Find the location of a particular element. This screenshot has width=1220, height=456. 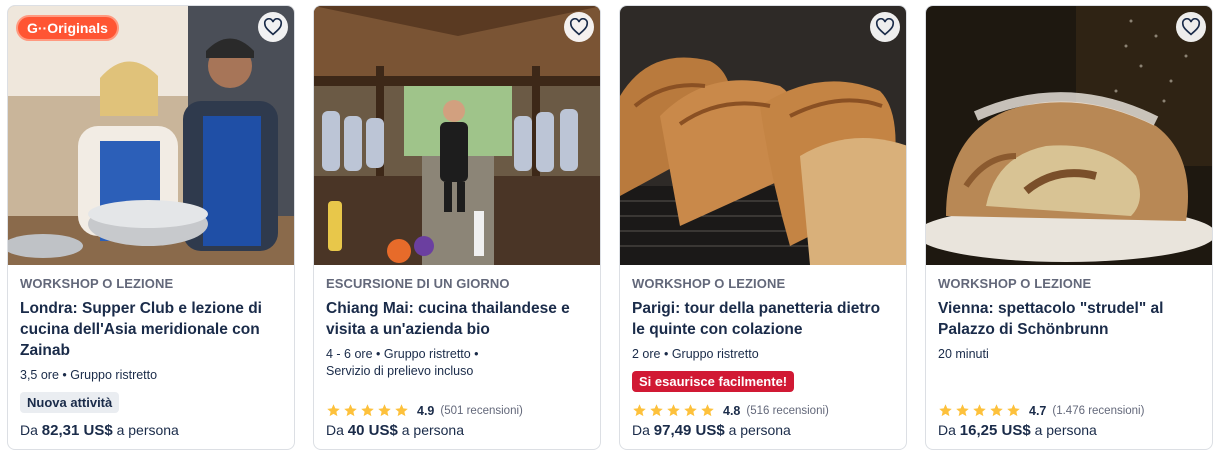

activity-rating: 4.7 (1.476 recensioni) is located at coordinates (1041, 410).